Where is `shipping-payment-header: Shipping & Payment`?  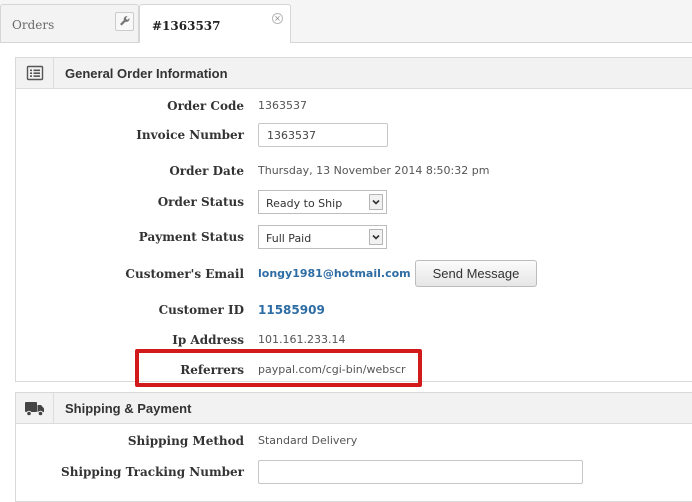 shipping-payment-header: Shipping & Payment is located at coordinates (354, 408).